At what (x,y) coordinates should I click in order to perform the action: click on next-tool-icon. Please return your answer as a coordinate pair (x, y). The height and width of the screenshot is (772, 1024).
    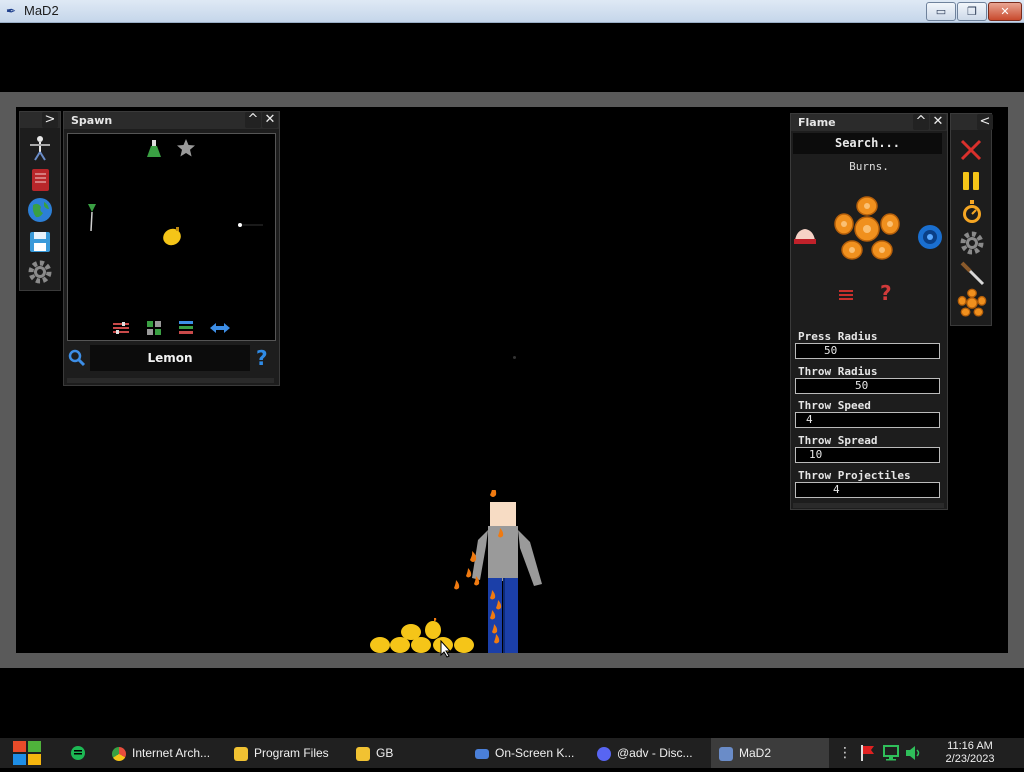
    Looking at the image, I should click on (930, 239).